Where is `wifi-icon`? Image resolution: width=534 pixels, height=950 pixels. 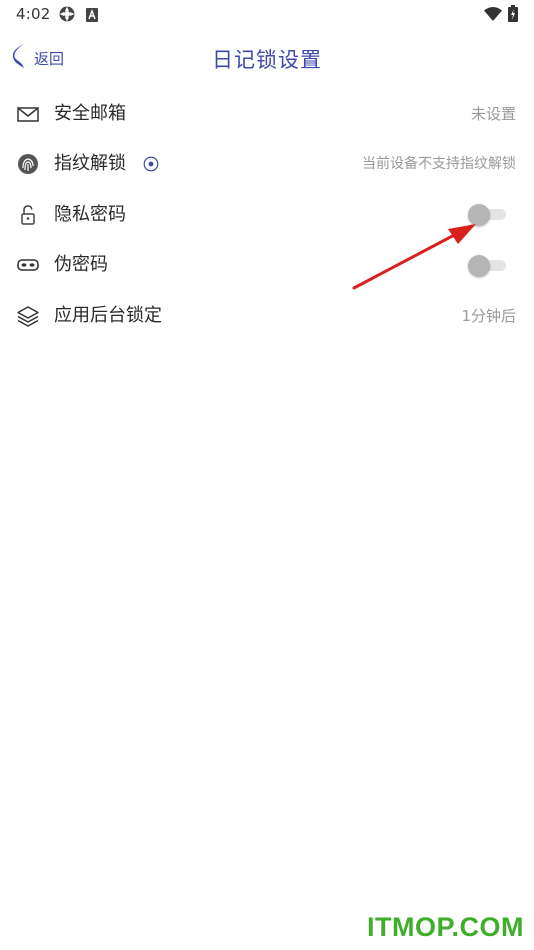 wifi-icon is located at coordinates (493, 15).